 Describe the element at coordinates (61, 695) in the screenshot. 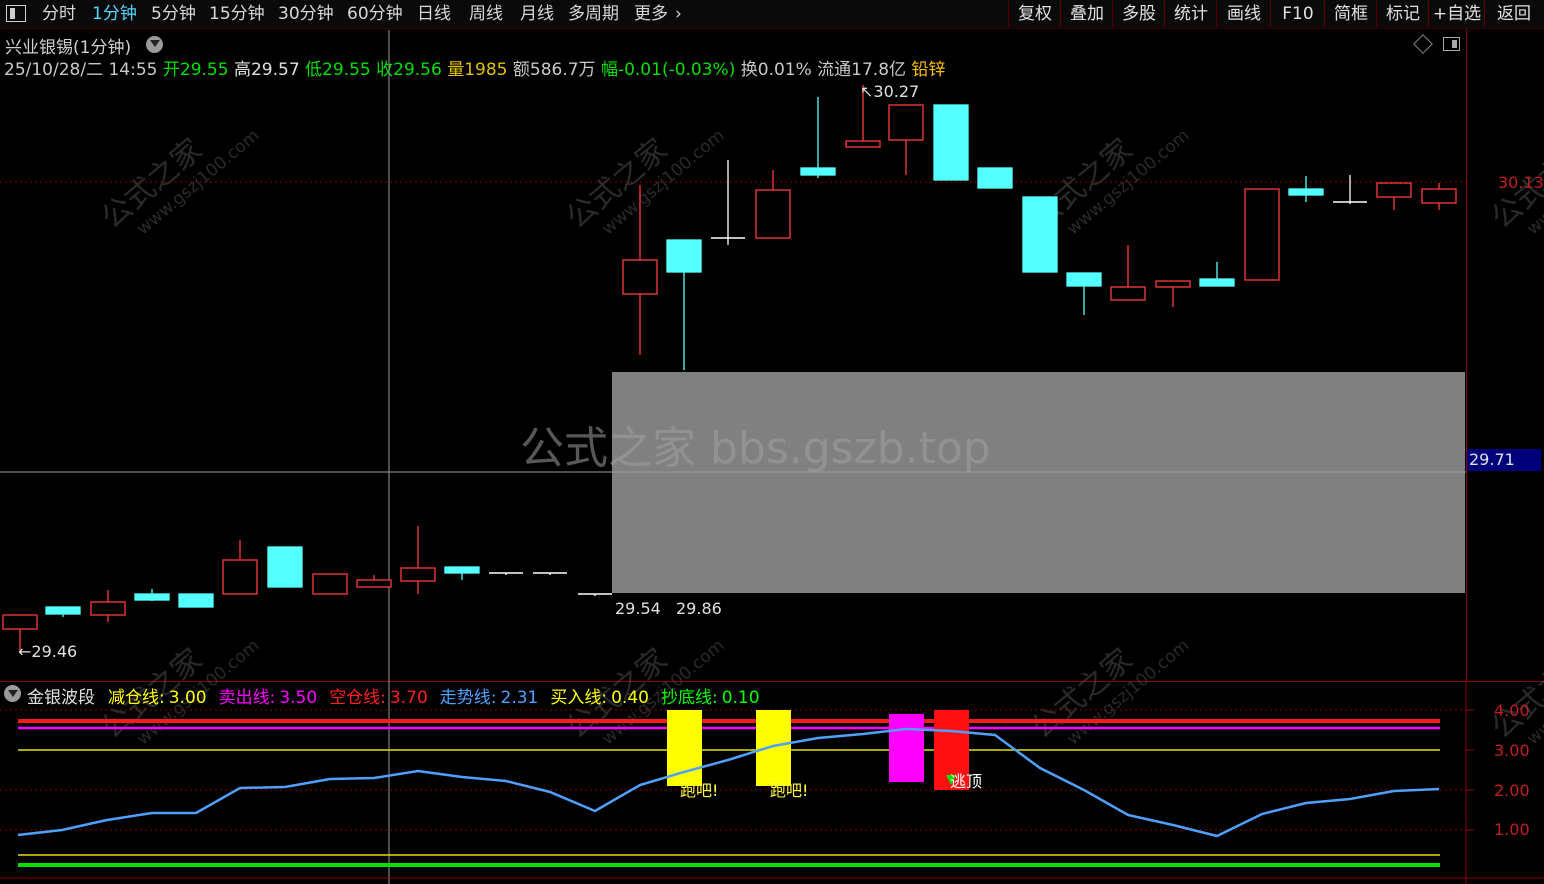

I see `indicator-name: 金银波段` at that location.